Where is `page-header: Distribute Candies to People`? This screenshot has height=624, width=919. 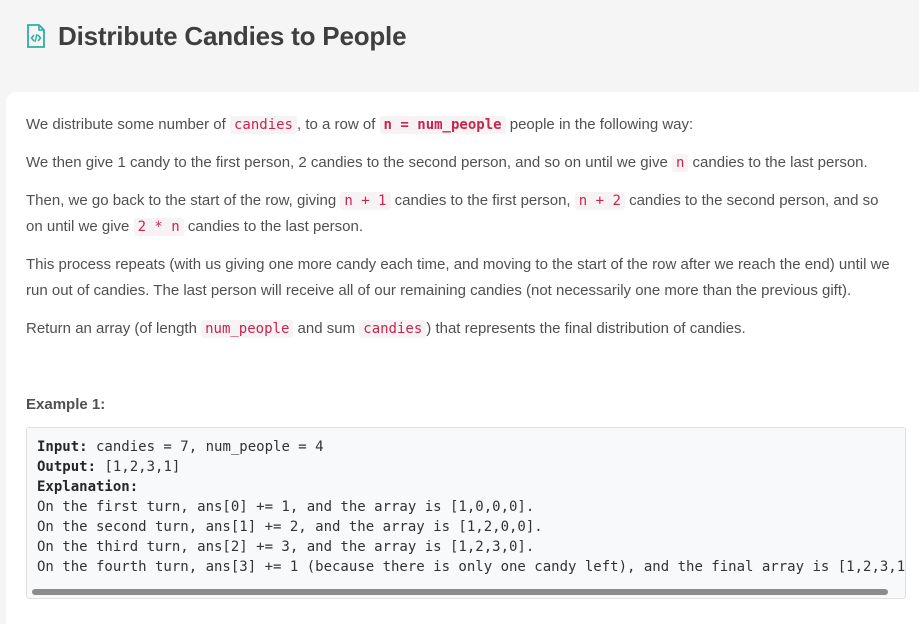 page-header: Distribute Candies to People is located at coordinates (459, 46).